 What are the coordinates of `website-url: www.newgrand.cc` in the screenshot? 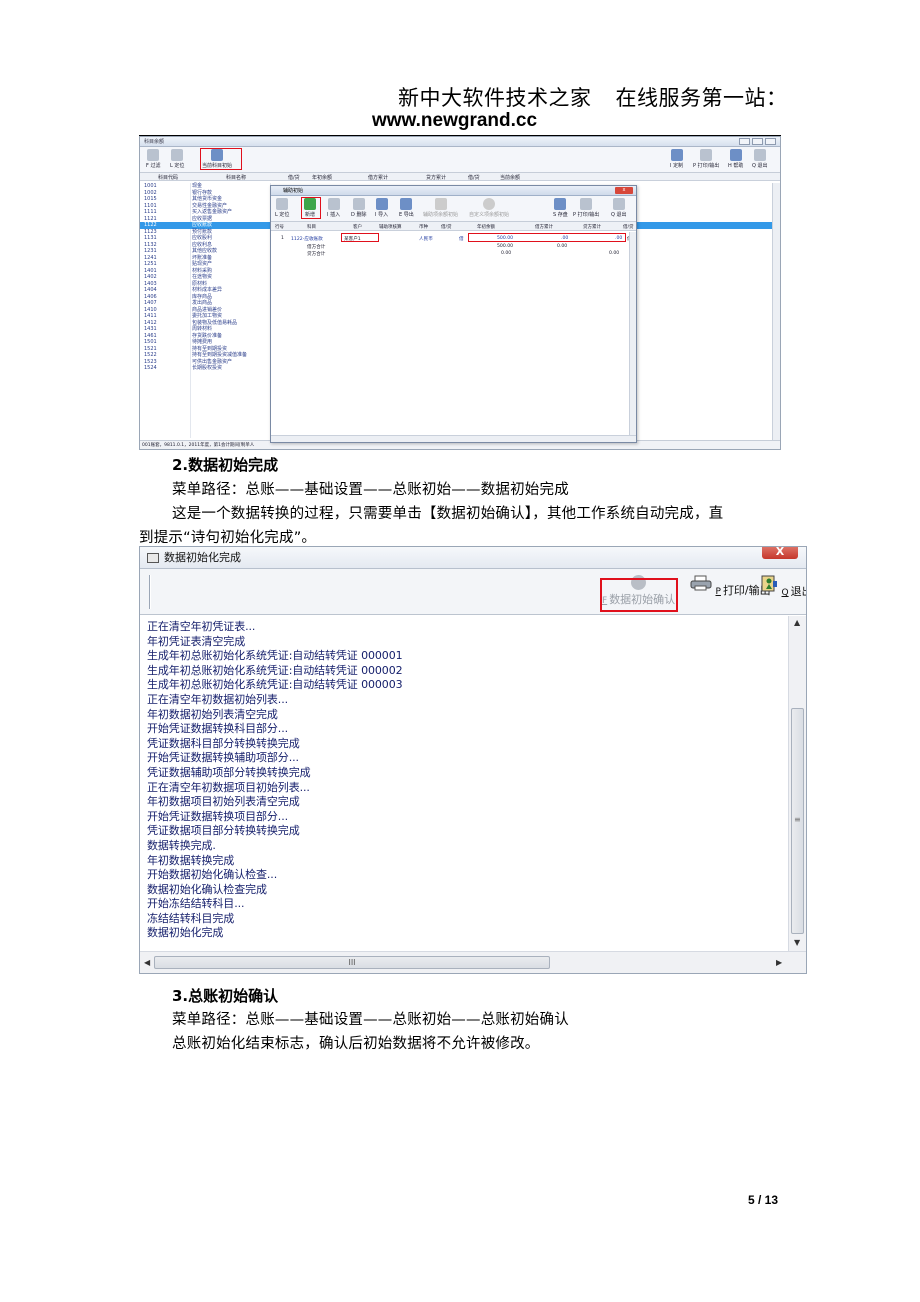 It's located at (455, 120).